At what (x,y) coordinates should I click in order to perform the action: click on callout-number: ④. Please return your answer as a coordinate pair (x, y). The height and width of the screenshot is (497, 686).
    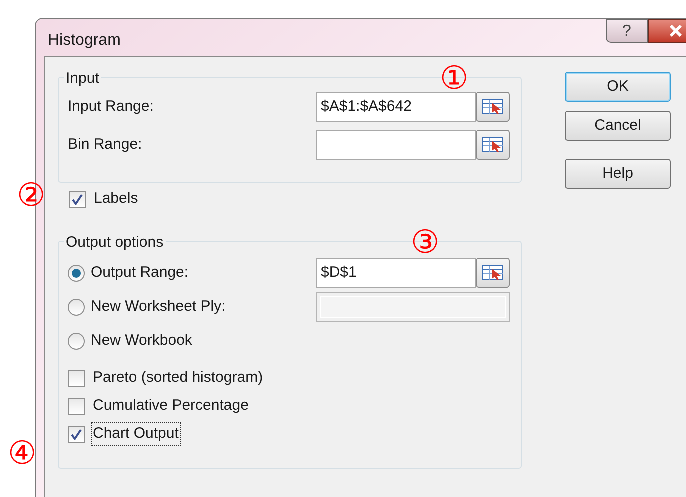
    Looking at the image, I should click on (22, 453).